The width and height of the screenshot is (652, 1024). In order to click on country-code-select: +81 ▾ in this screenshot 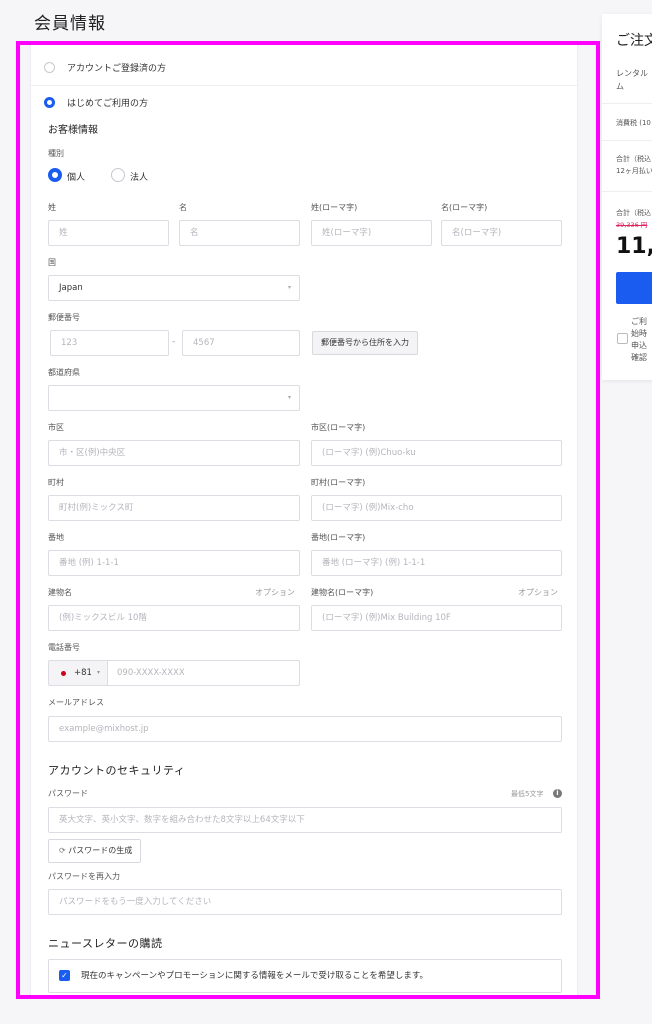, I will do `click(78, 673)`.